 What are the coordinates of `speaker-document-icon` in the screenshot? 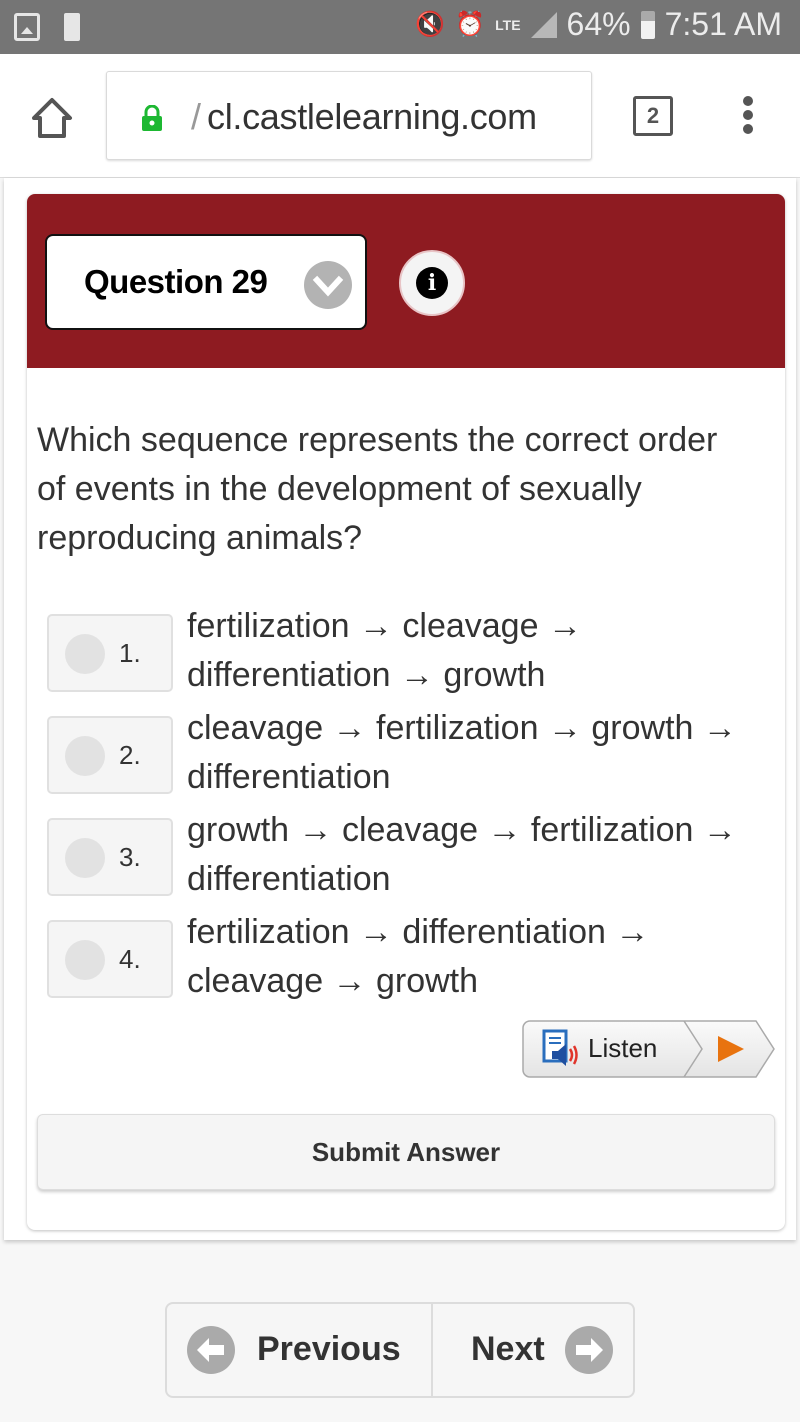 It's located at (560, 1047).